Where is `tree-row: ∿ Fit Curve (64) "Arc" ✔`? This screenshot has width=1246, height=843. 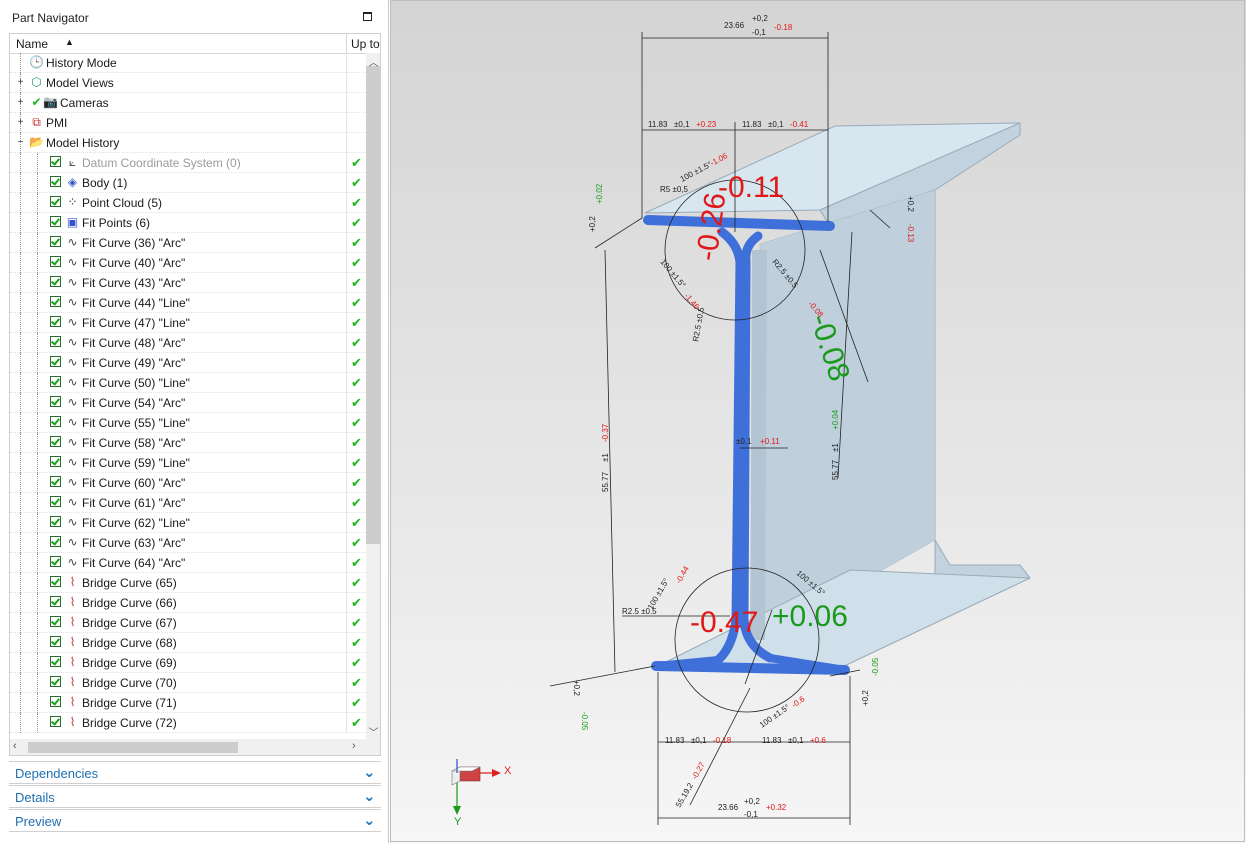 tree-row: ∿ Fit Curve (64) "Arc" ✔ is located at coordinates (188, 563).